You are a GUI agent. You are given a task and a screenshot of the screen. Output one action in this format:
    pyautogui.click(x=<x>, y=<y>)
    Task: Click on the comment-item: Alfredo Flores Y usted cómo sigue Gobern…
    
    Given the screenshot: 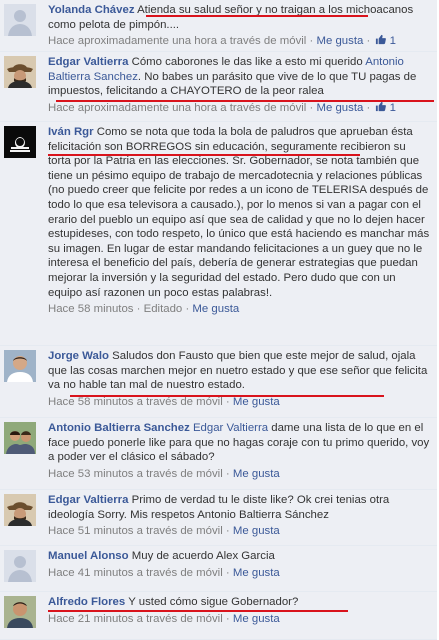 What is the action you would take?
    pyautogui.click(x=218, y=616)
    